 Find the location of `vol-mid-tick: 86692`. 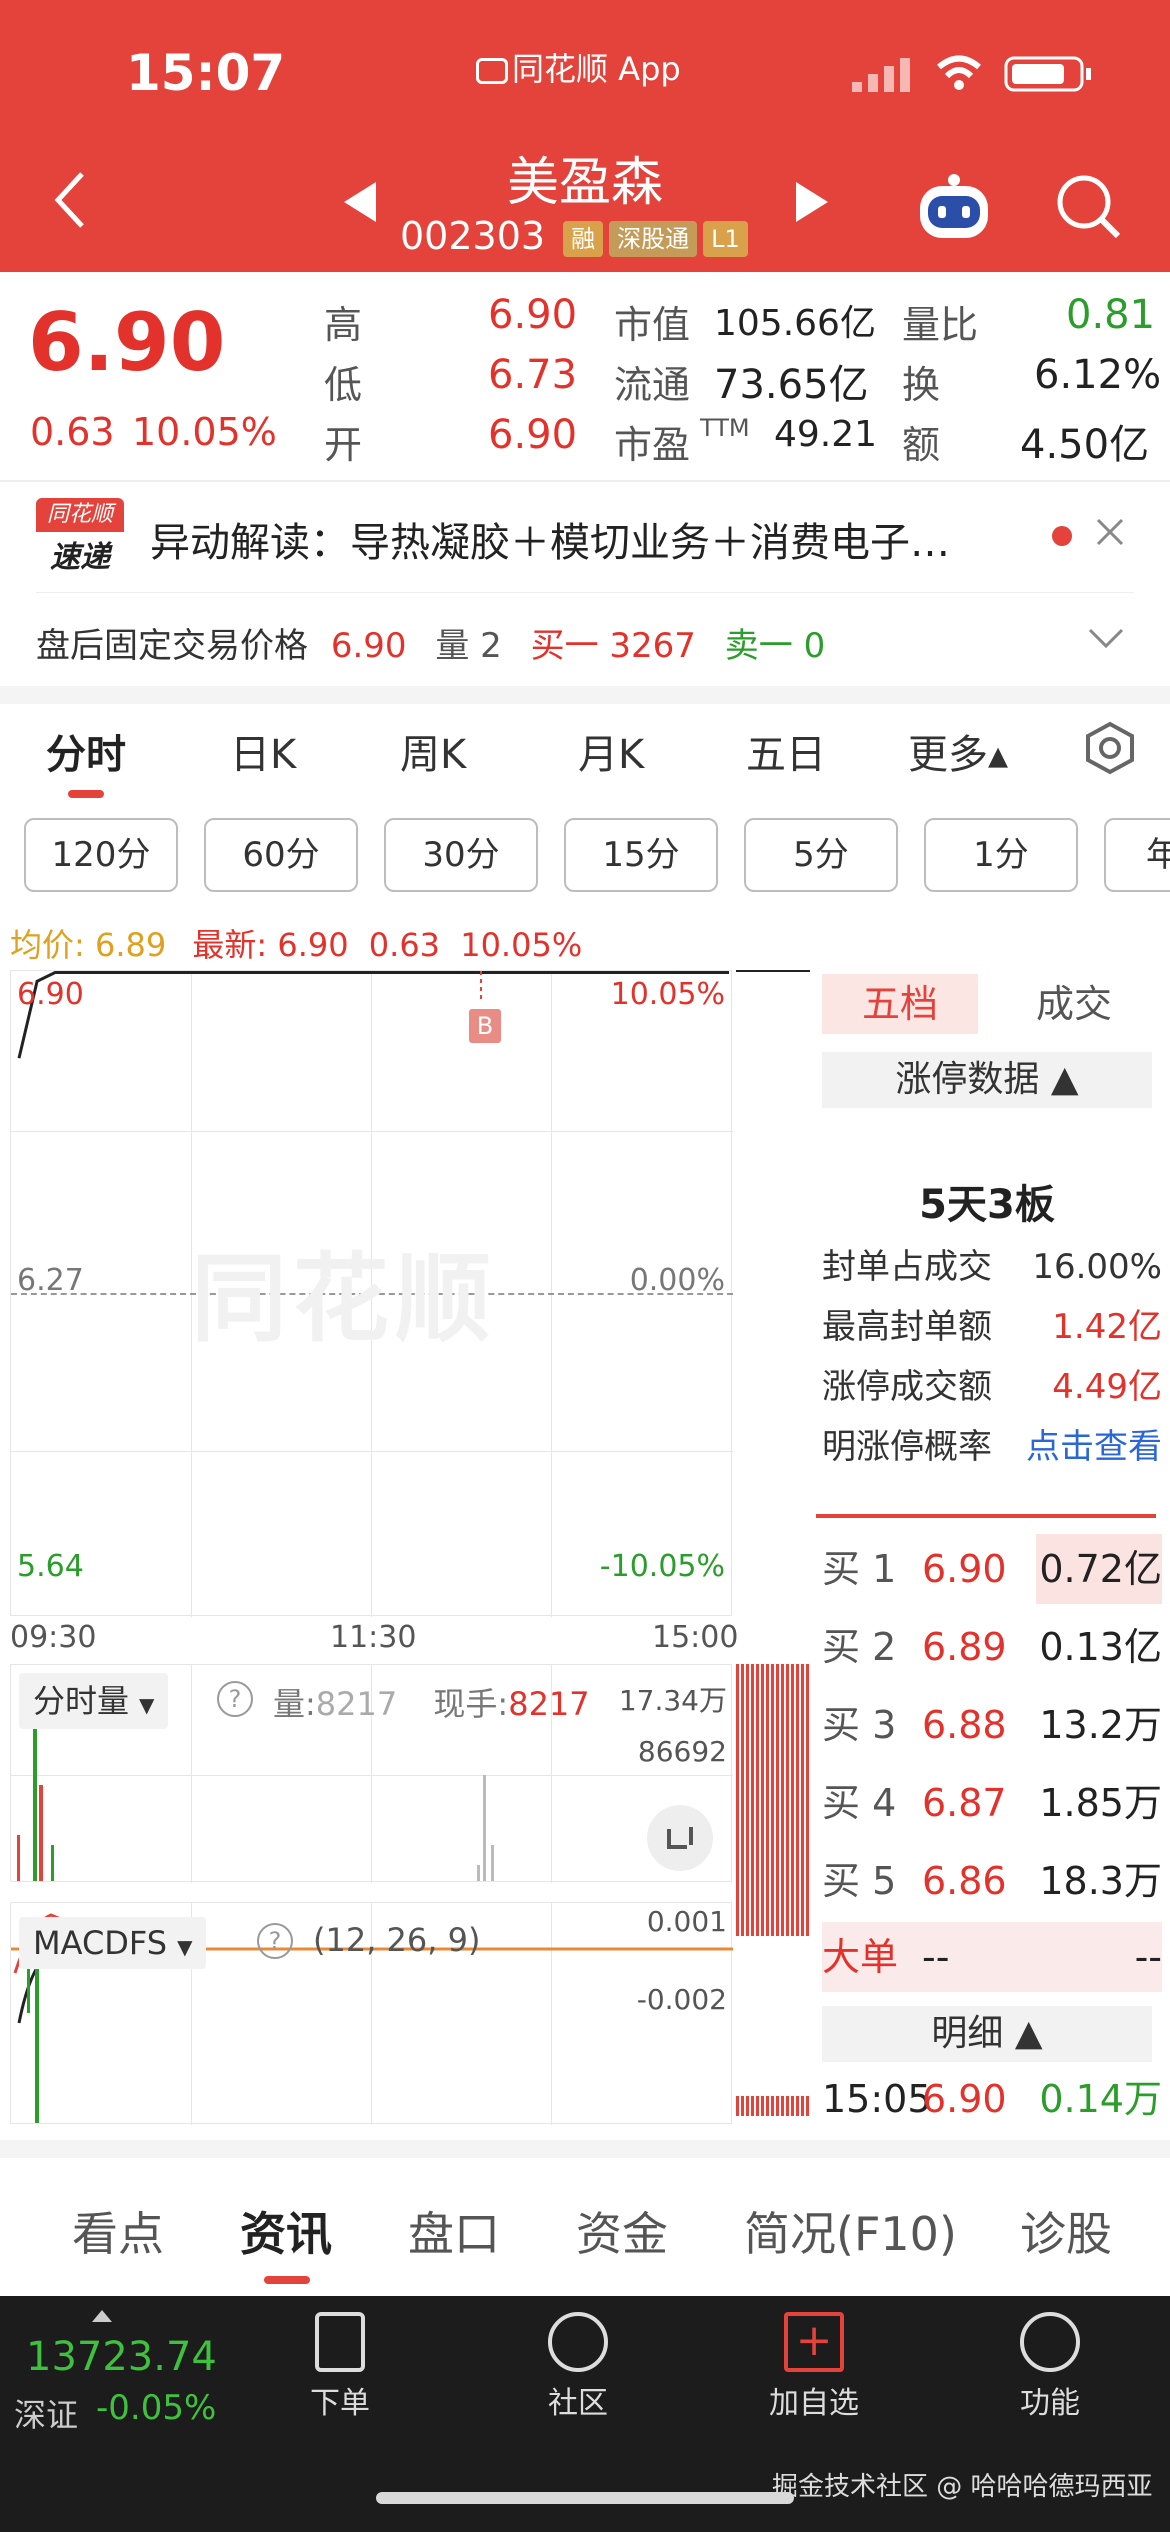

vol-mid-tick: 86692 is located at coordinates (682, 1751).